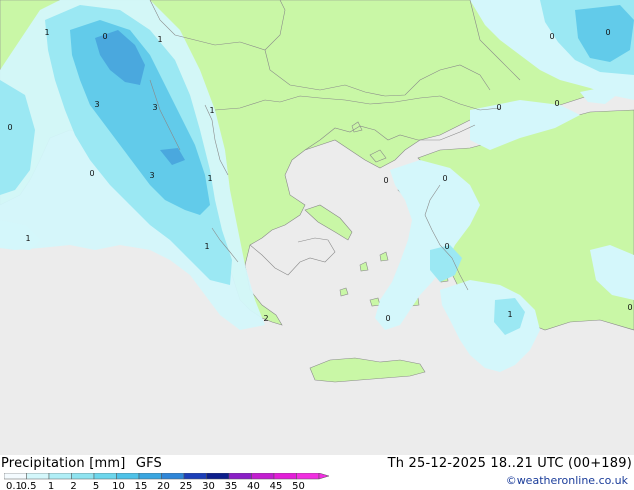 The height and width of the screenshot is (490, 634). I want to click on colorbar-tick-label: 45, so click(276, 485).